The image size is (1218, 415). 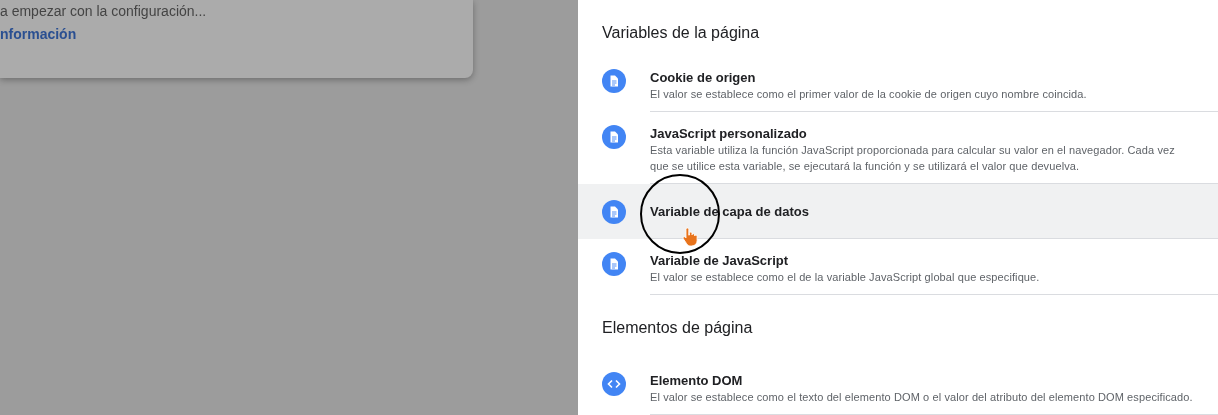 I want to click on item-title: Variable de capa de datos, so click(x=729, y=211).